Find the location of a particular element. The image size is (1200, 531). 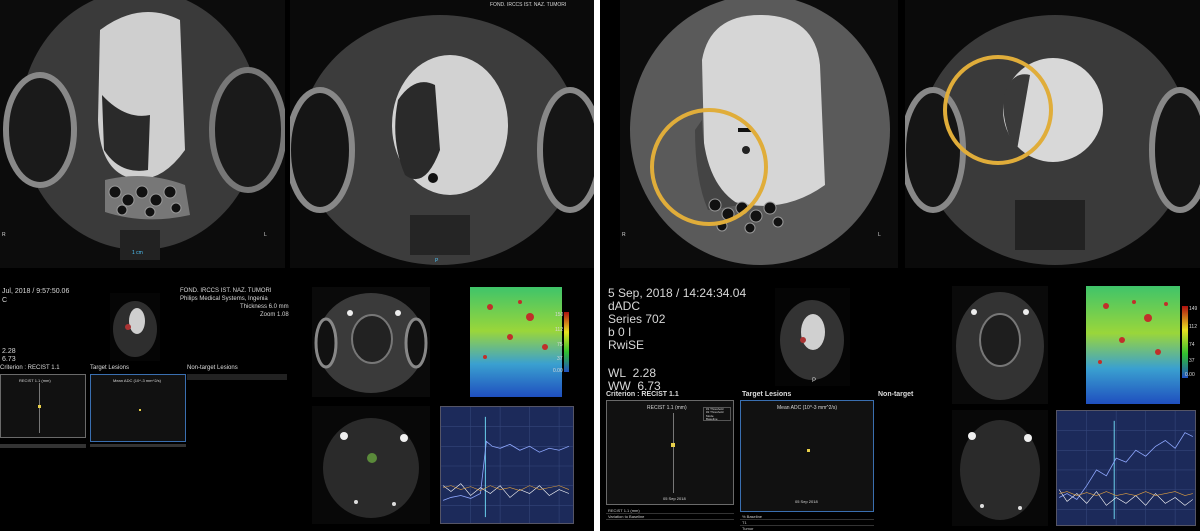

recist-x-label: 05 Sep 2018 is located at coordinates (674, 498).